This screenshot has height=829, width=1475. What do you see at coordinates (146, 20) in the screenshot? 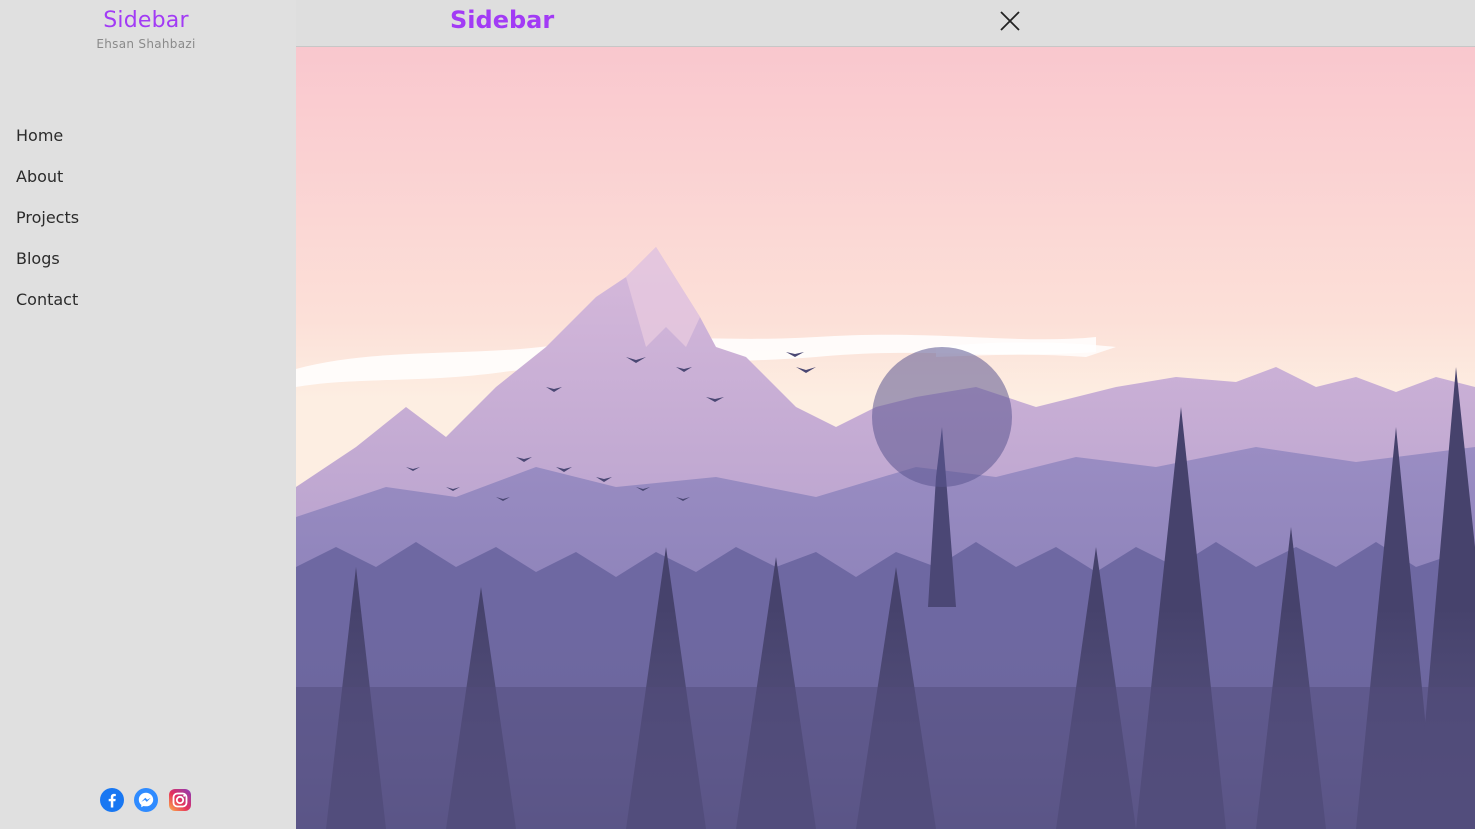
I see `sidebar-title: Sidebar` at bounding box center [146, 20].